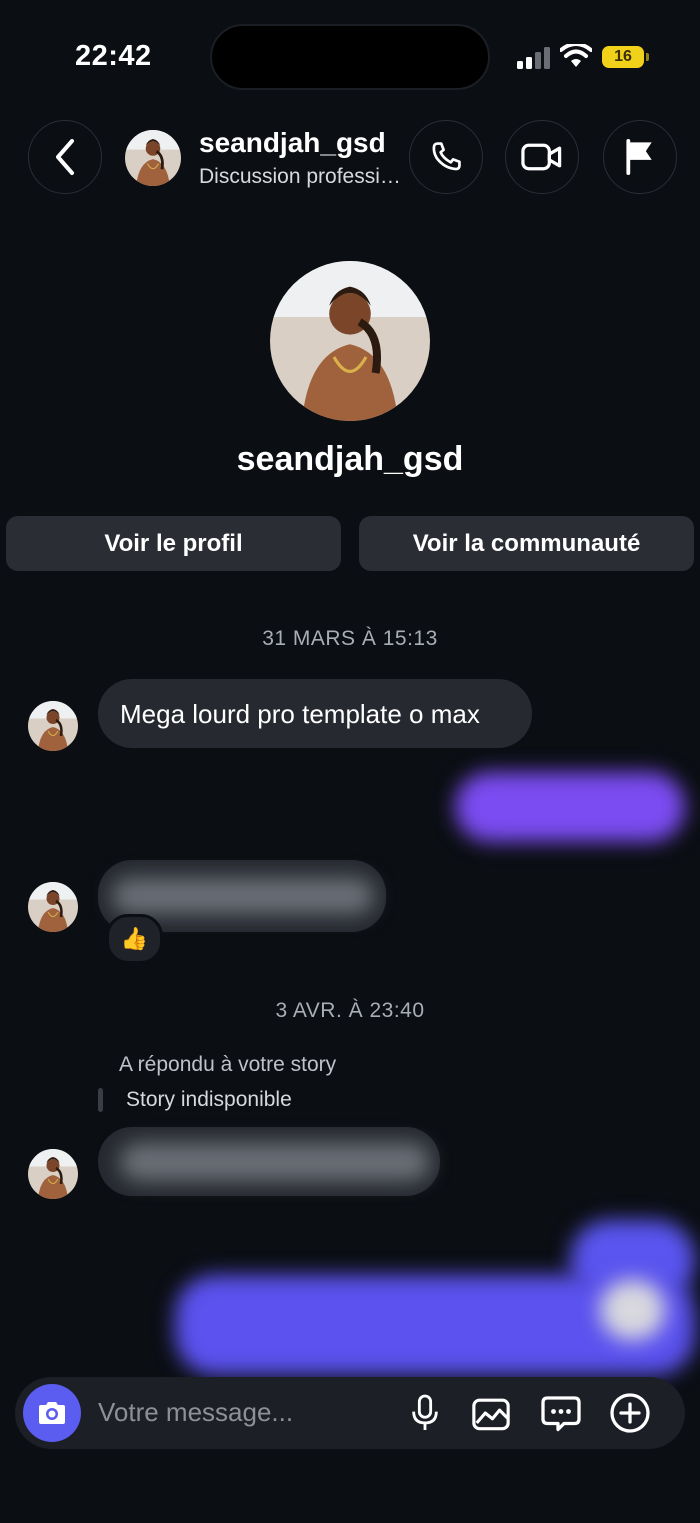  I want to click on back-icon, so click(65, 157).